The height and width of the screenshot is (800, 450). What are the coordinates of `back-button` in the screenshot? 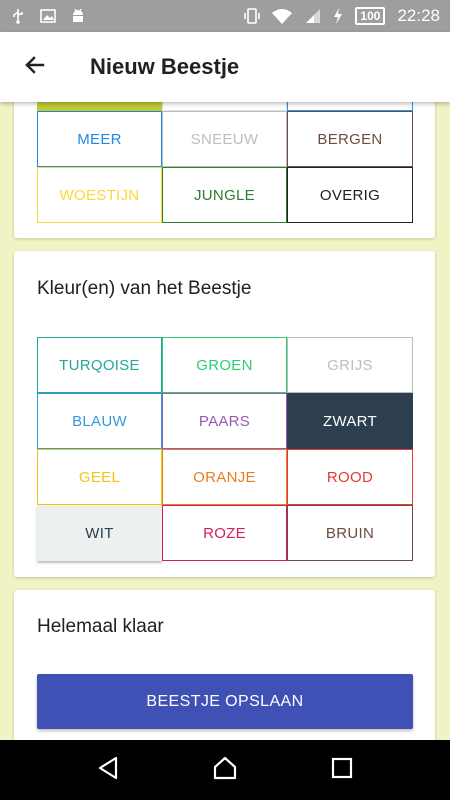 It's located at (35, 67).